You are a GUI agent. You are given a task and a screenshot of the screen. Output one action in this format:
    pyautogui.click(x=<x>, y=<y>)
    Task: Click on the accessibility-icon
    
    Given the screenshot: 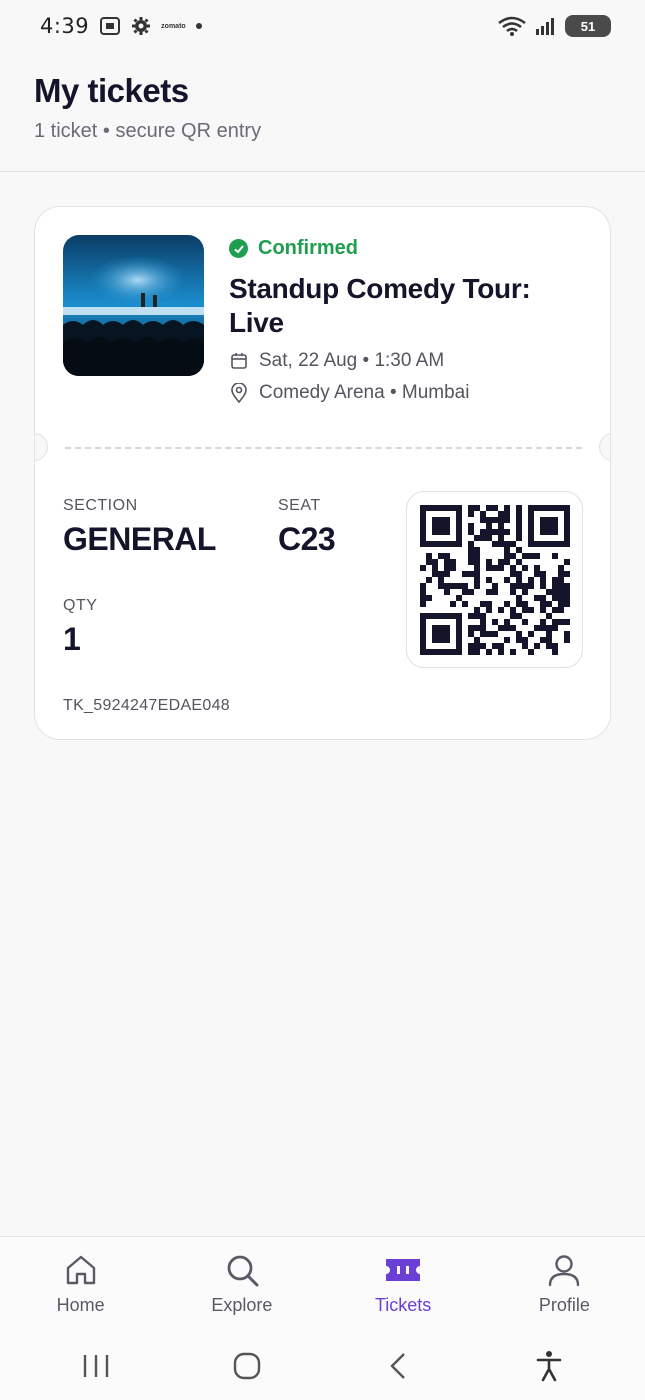 What is the action you would take?
    pyautogui.click(x=549, y=1366)
    